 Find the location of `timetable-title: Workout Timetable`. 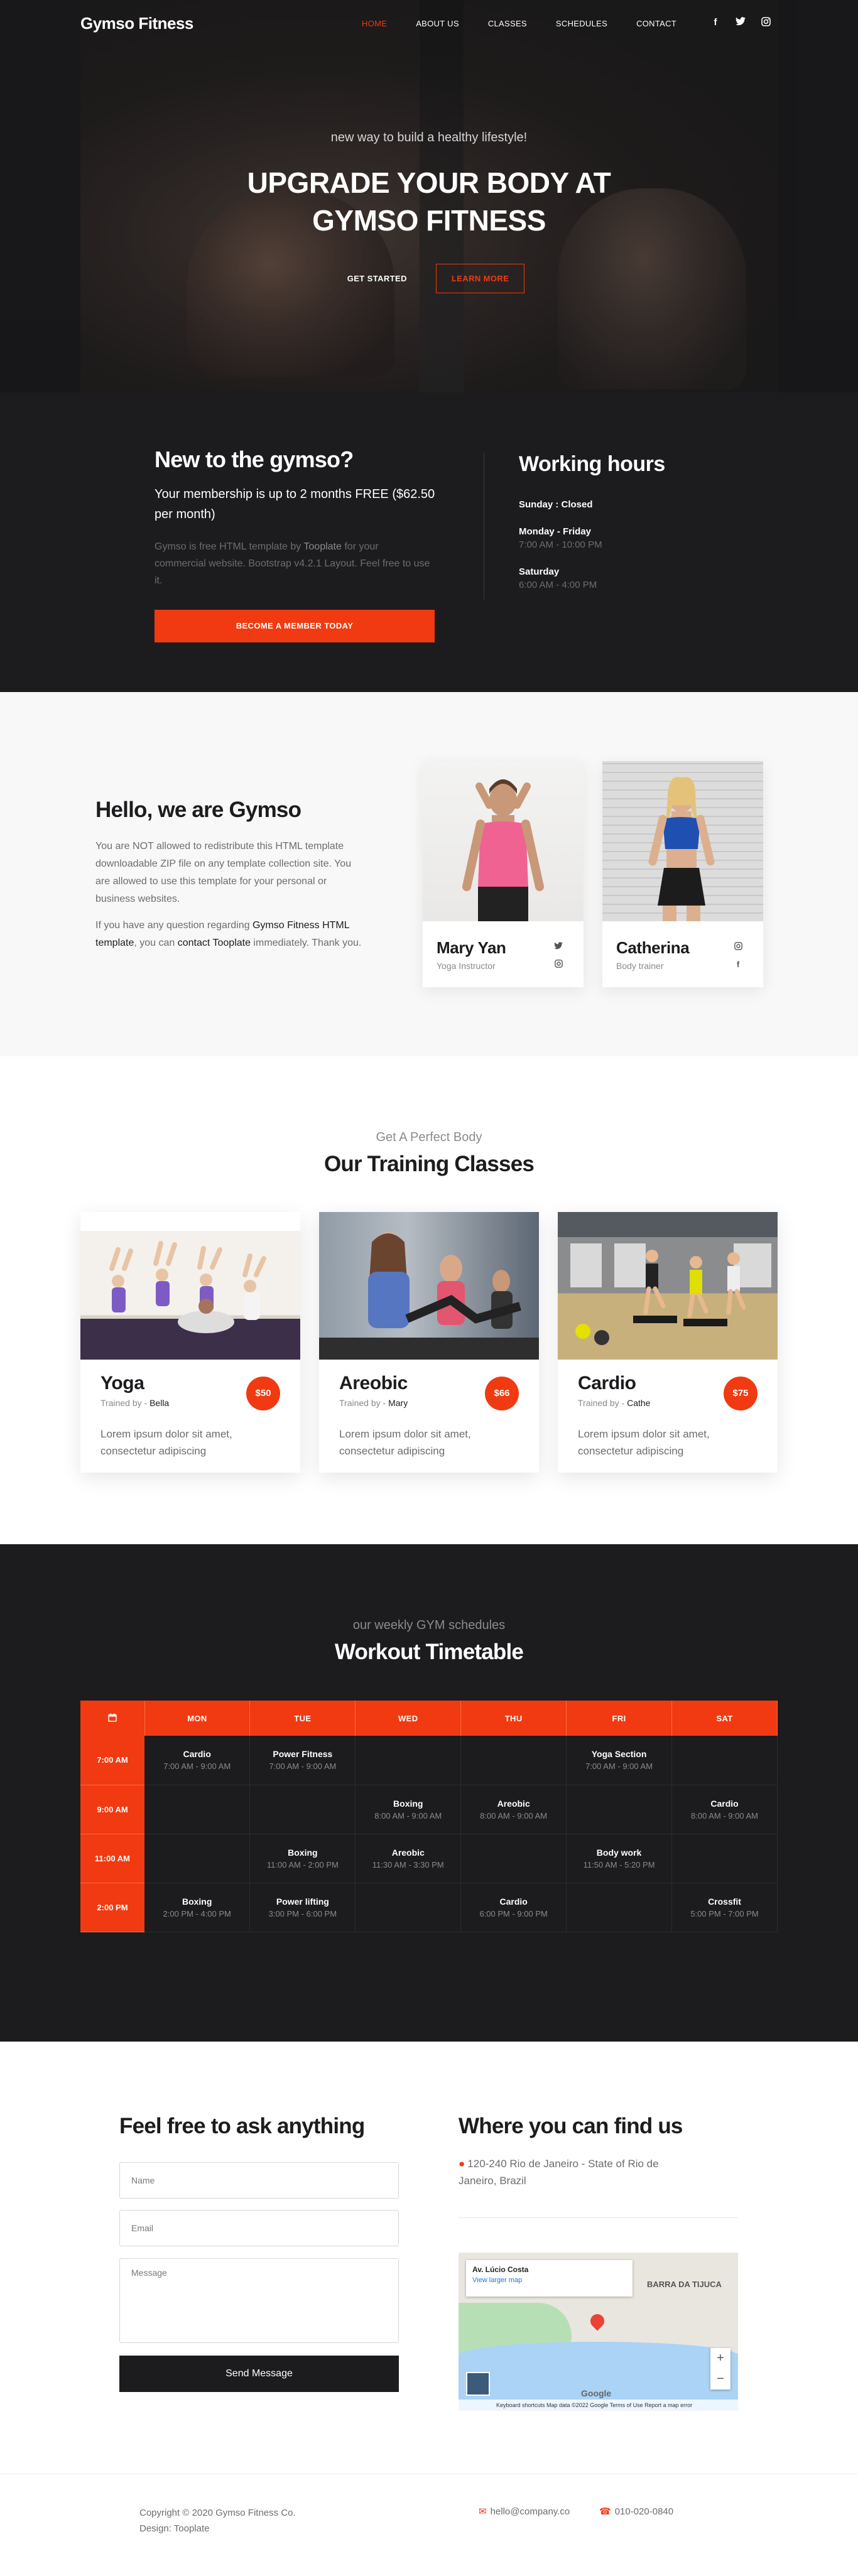

timetable-title: Workout Timetable is located at coordinates (429, 1652).